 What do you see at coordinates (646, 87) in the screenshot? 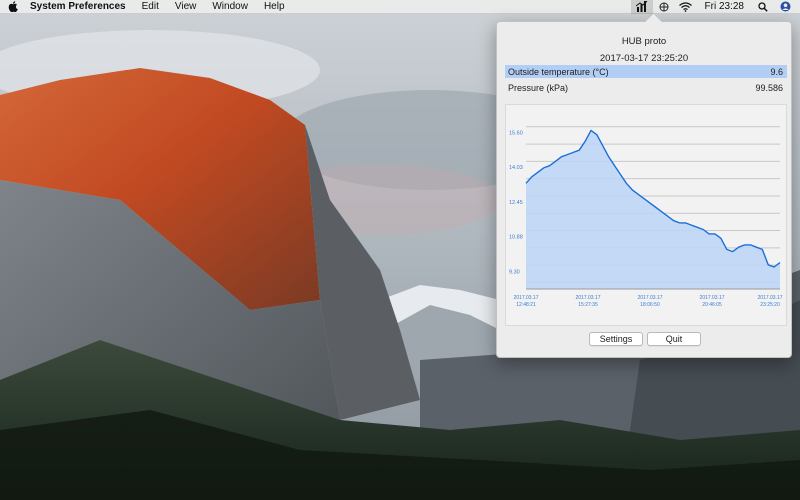
I see `reading-row-pressure: Pressure (kPa) 99.586` at bounding box center [646, 87].